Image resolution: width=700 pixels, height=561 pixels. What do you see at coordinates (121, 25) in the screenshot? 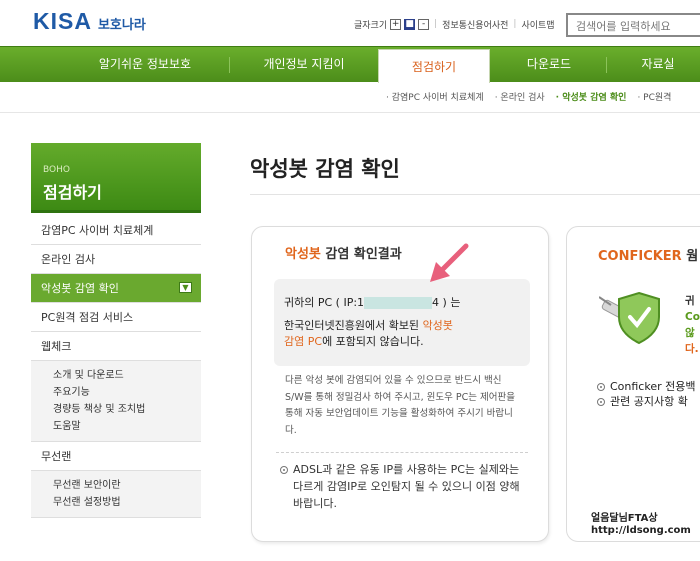
I see `logo-subtitle: 보호나라` at bounding box center [121, 25].